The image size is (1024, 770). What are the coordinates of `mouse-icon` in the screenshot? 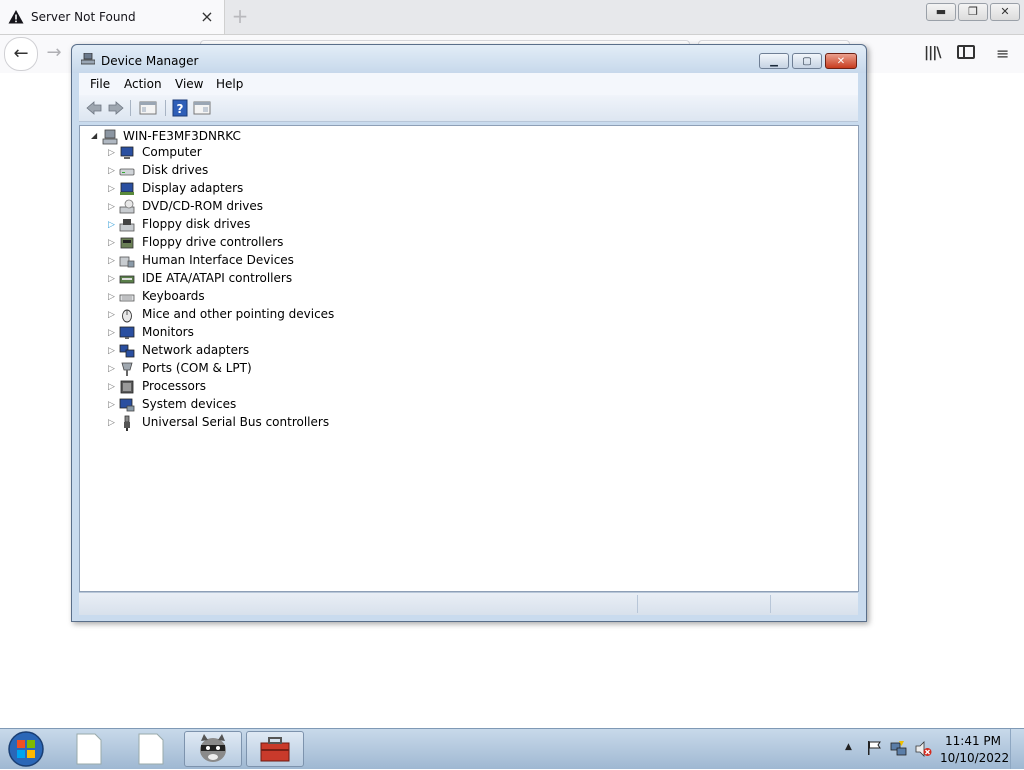 It's located at (127, 316).